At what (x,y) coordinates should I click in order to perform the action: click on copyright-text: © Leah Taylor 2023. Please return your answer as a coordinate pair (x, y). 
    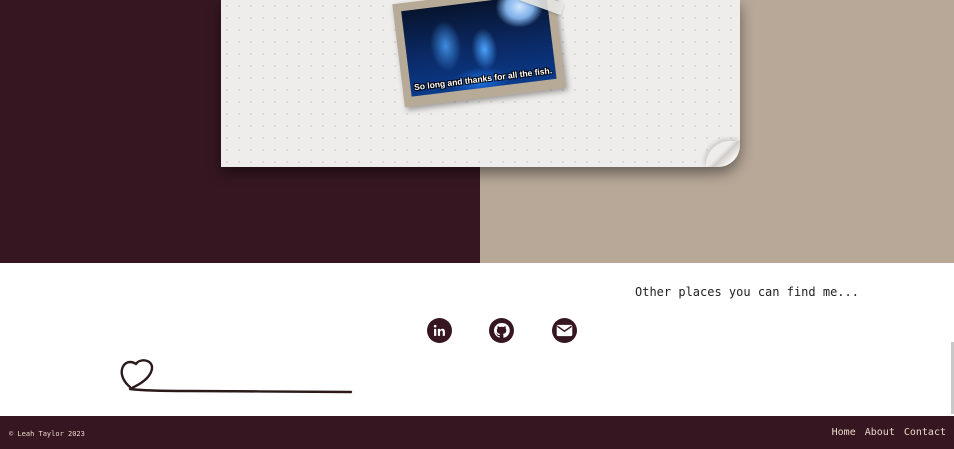
    Looking at the image, I should click on (47, 434).